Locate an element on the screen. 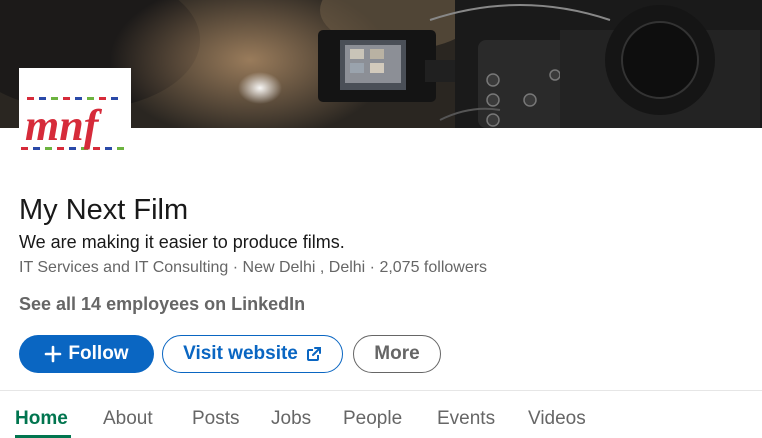 This screenshot has width=762, height=438. external-link-icon is located at coordinates (314, 354).